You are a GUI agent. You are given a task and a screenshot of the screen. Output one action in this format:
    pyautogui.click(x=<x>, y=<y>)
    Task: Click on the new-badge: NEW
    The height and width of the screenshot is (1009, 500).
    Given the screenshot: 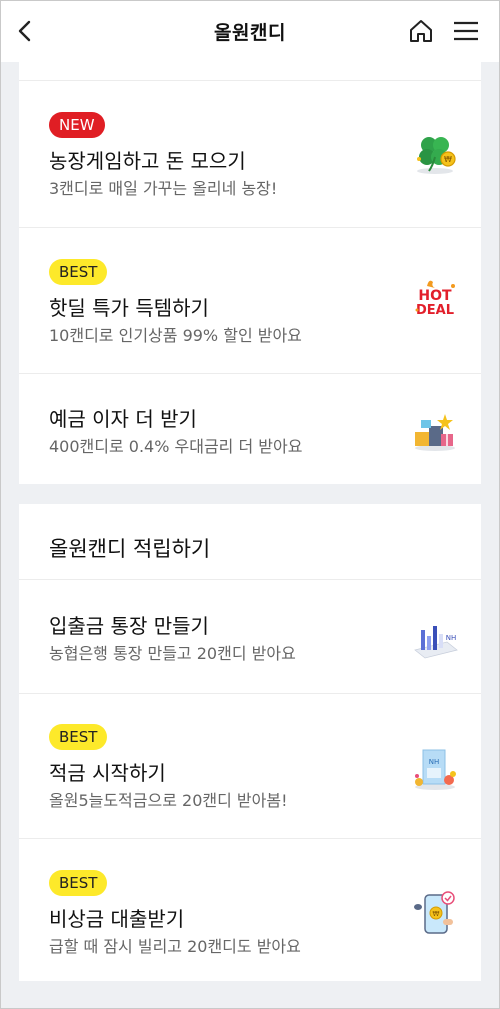 What is the action you would take?
    pyautogui.click(x=77, y=125)
    